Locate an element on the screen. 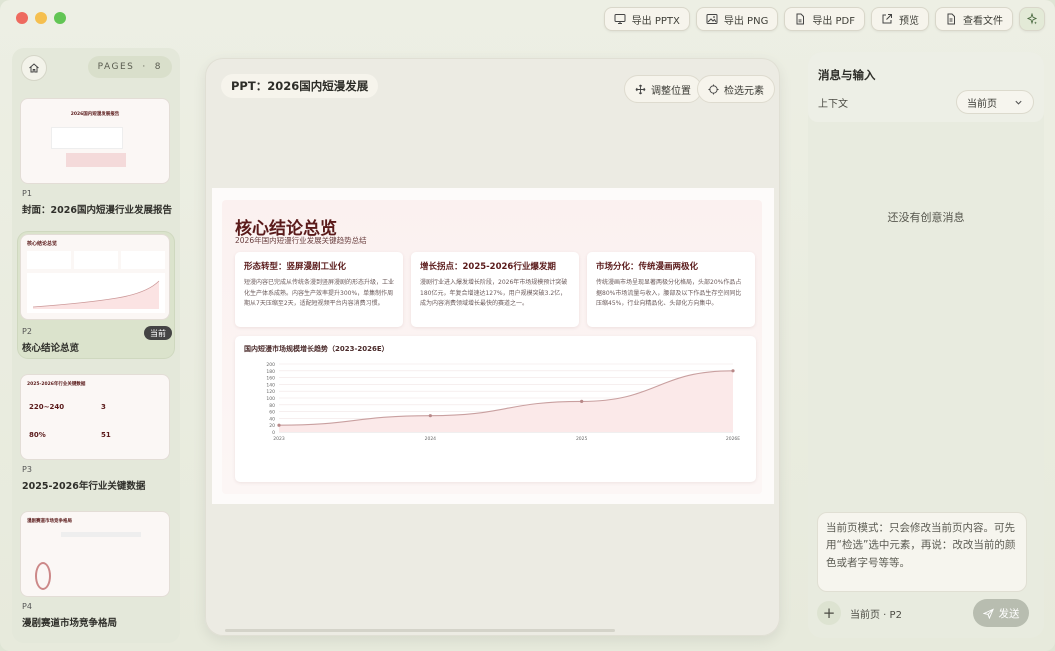  pages-count-pill: PAGES · 8 is located at coordinates (129, 67).